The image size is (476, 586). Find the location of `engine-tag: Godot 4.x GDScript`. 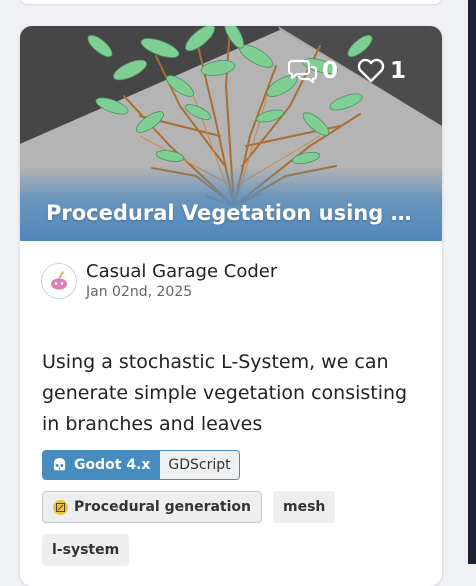

engine-tag: Godot 4.x GDScript is located at coordinates (141, 465).